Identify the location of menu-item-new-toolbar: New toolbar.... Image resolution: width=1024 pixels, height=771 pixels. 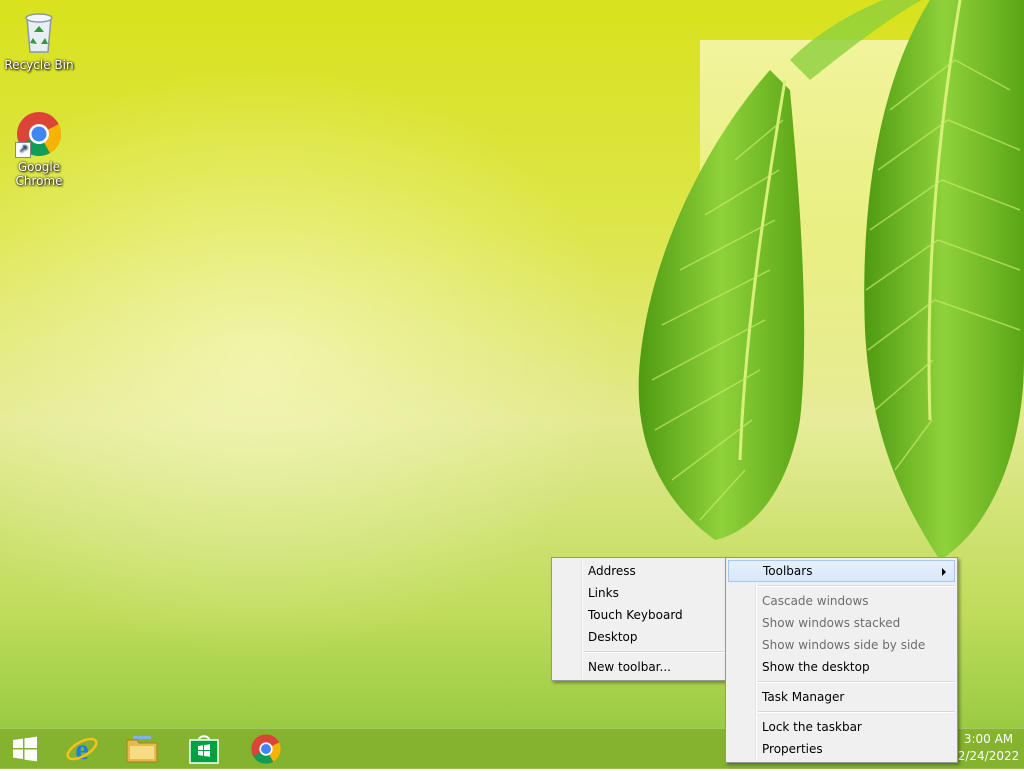
(639, 667).